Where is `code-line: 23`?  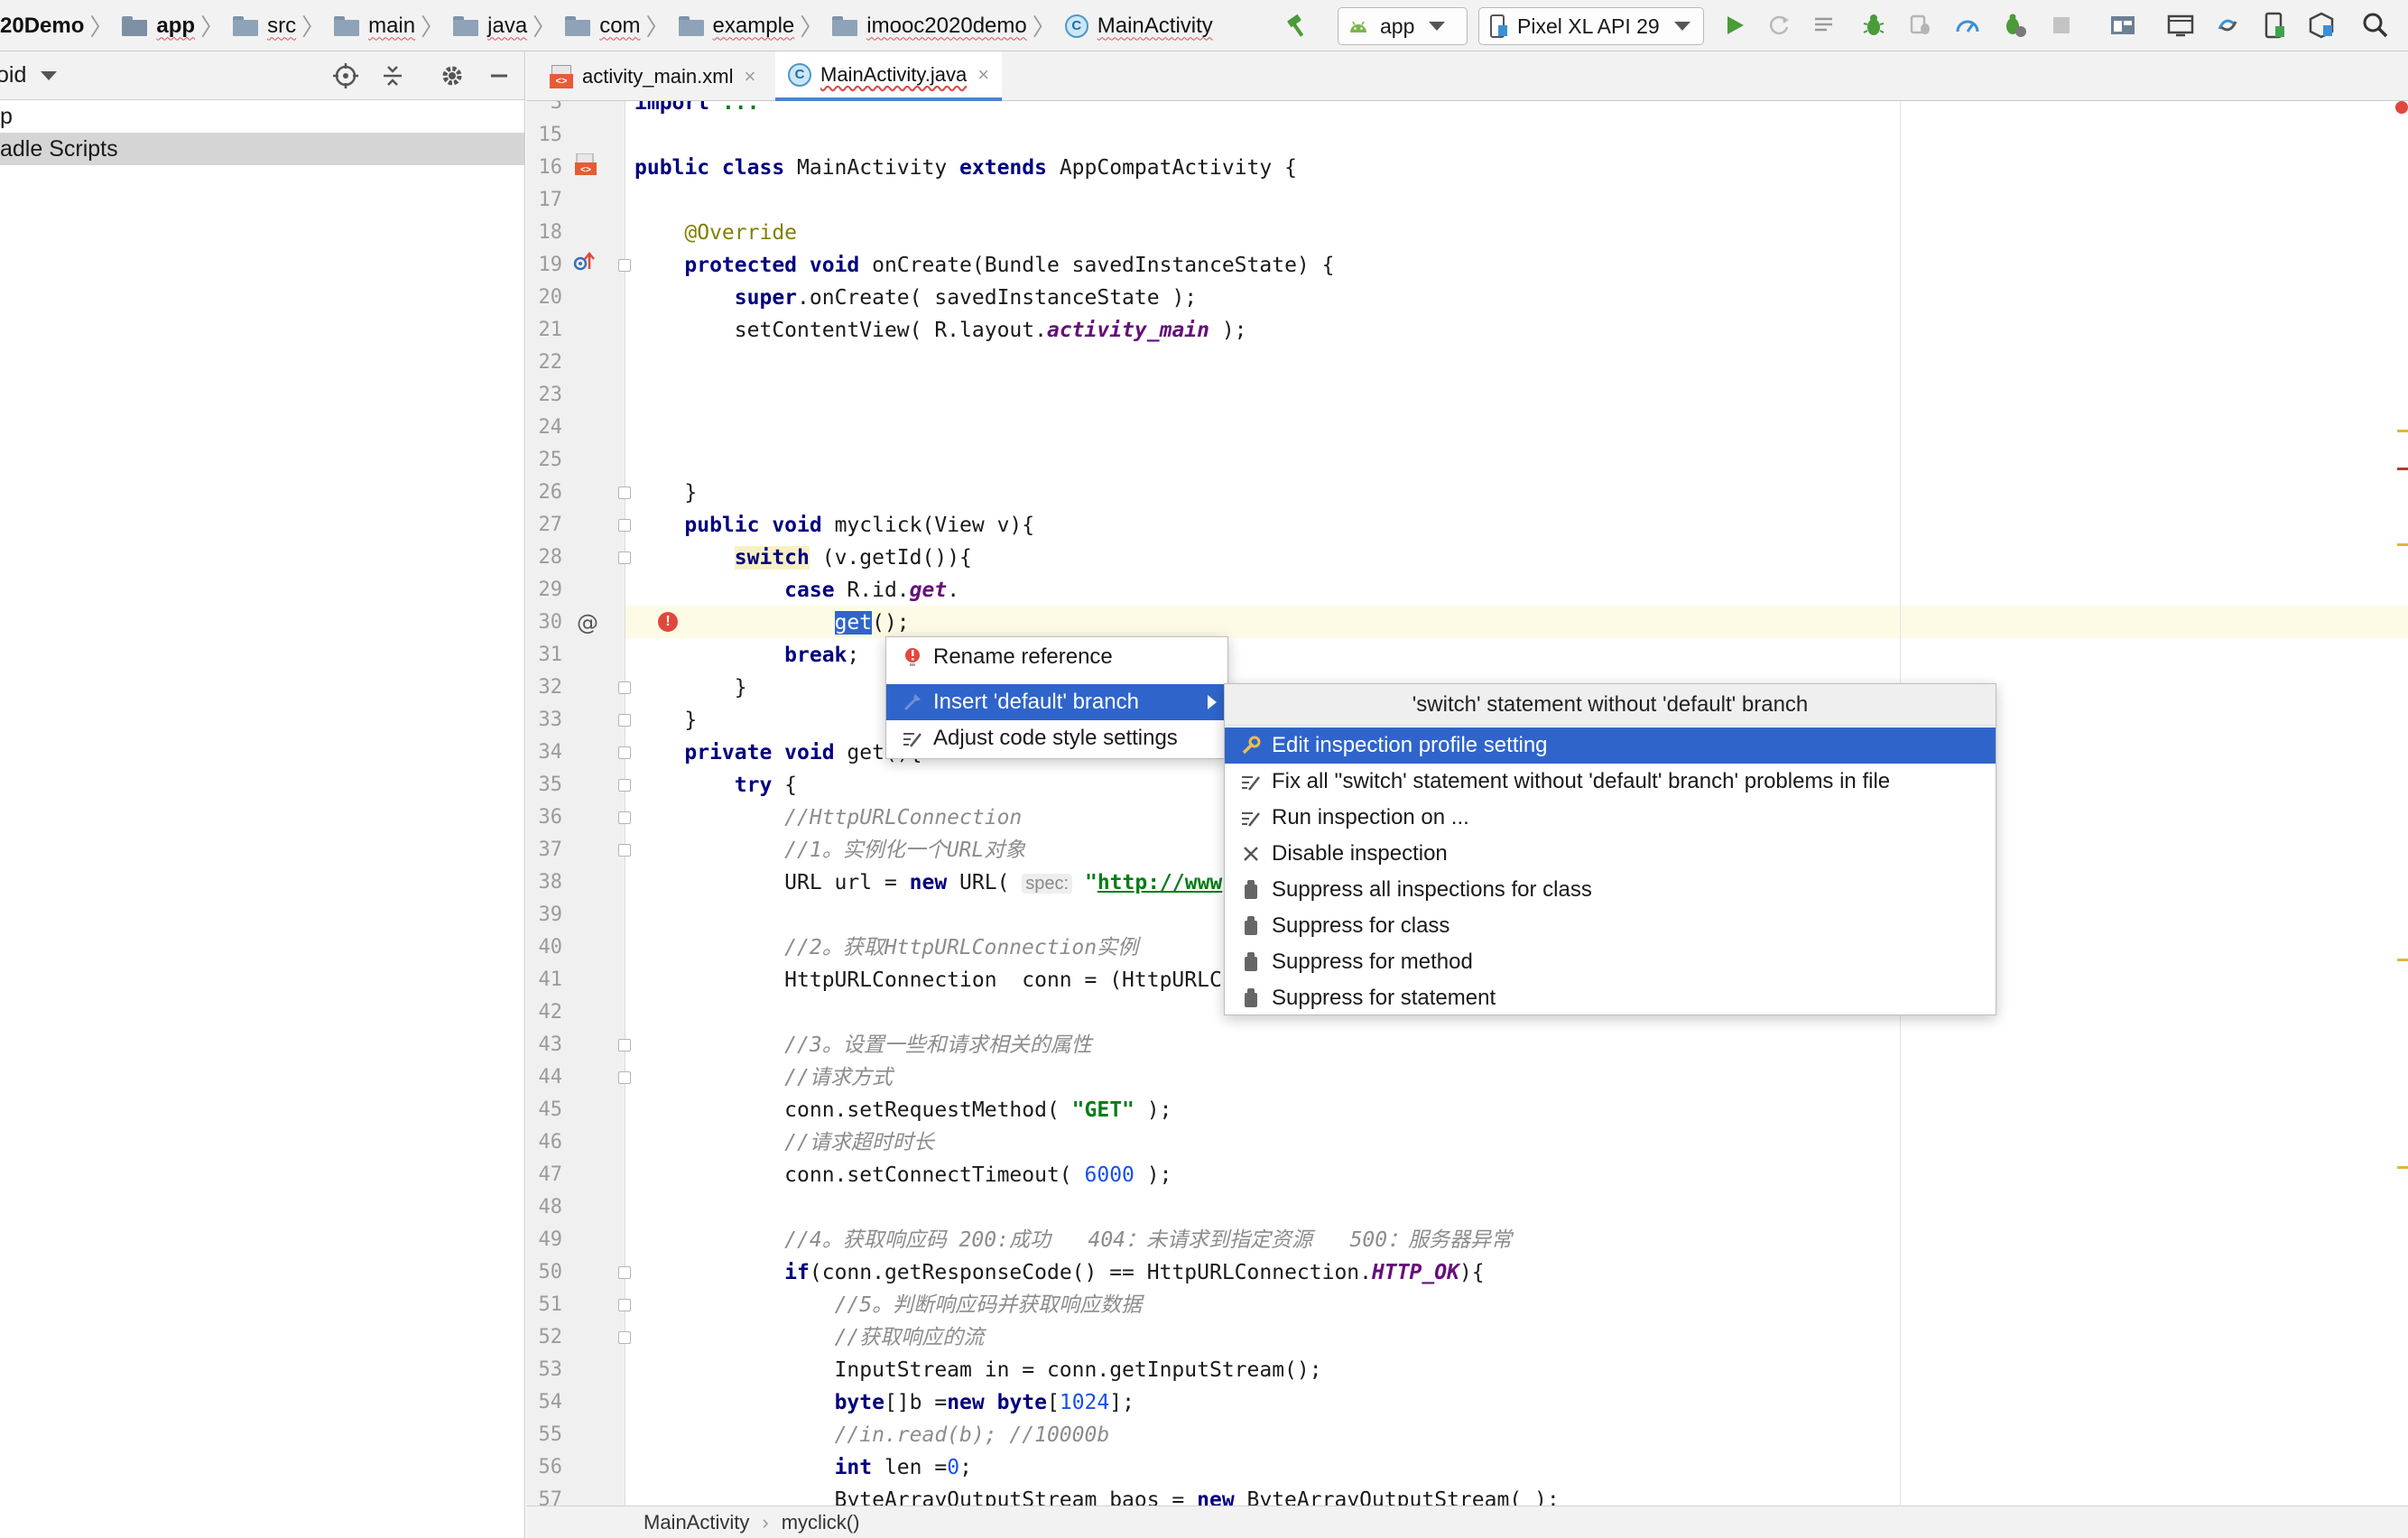 code-line: 23 is located at coordinates (1467, 395).